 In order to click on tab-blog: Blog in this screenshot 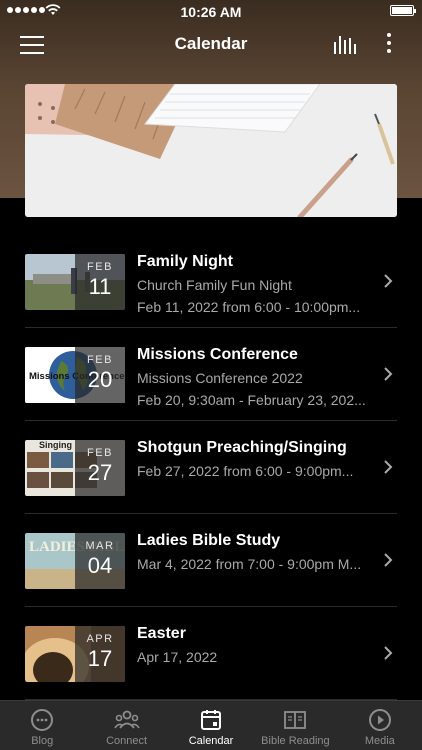, I will do `click(42, 725)`.